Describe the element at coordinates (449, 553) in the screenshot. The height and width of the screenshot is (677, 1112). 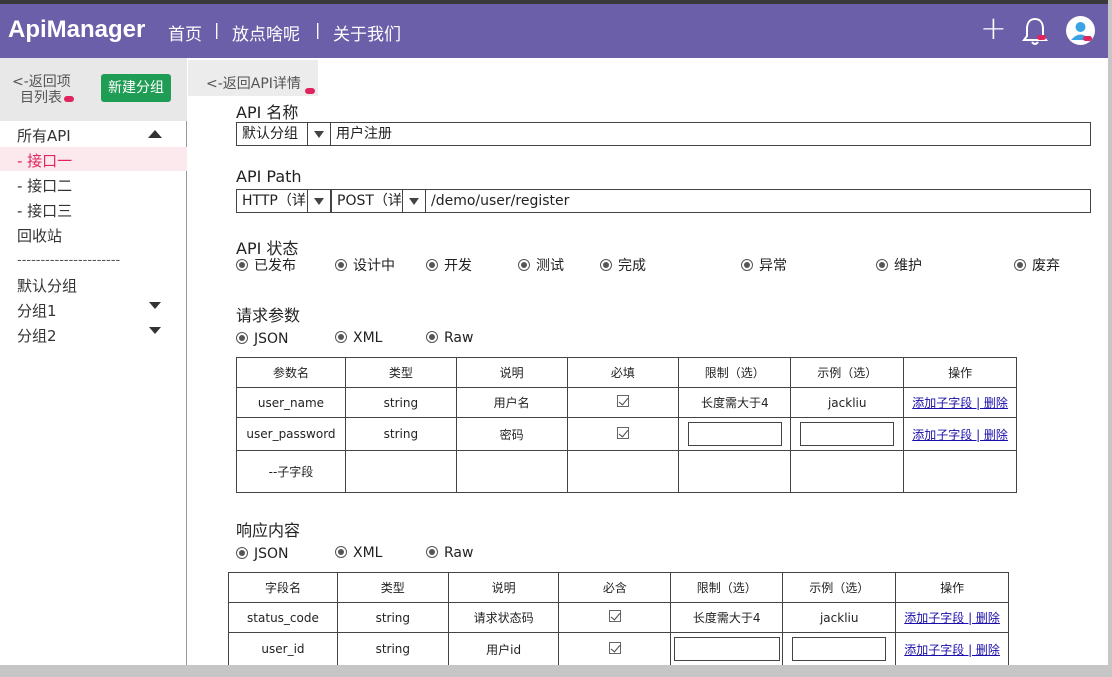
I see `response-format-raw: Raw` at that location.